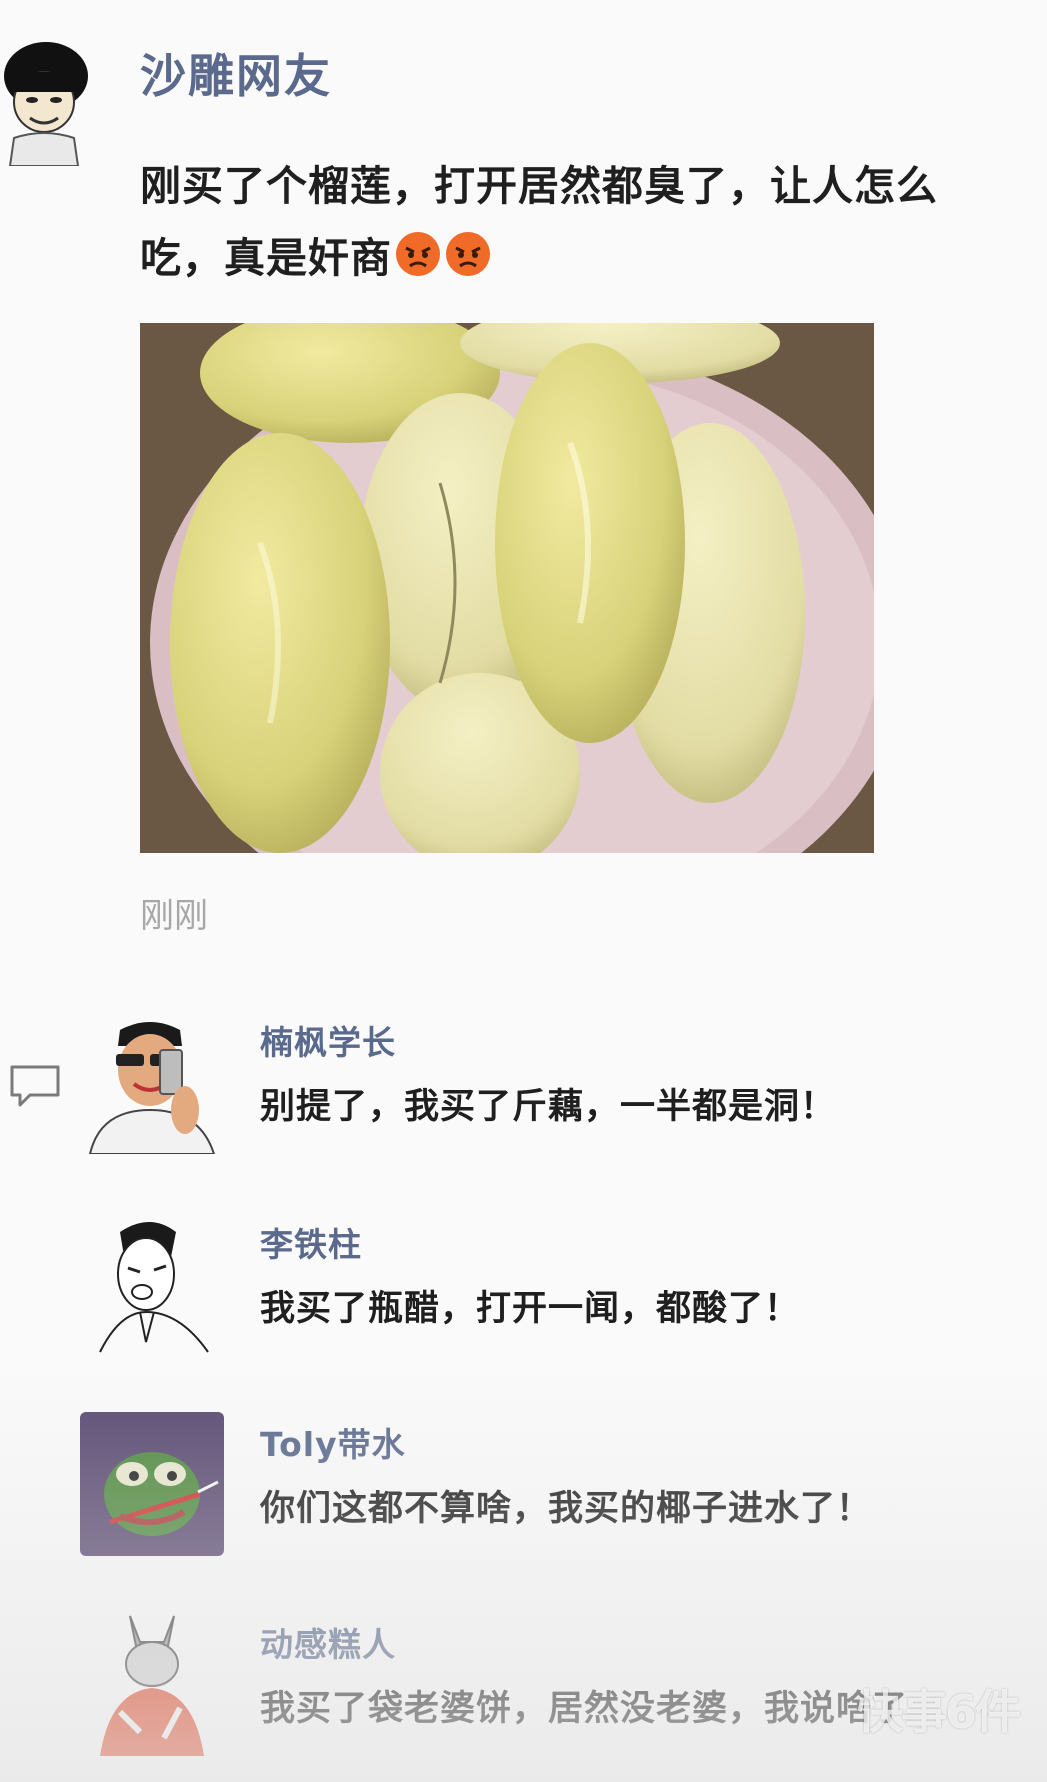 Image resolution: width=1047 pixels, height=1782 pixels. I want to click on comment-author-name: 李铁柱, so click(311, 1242).